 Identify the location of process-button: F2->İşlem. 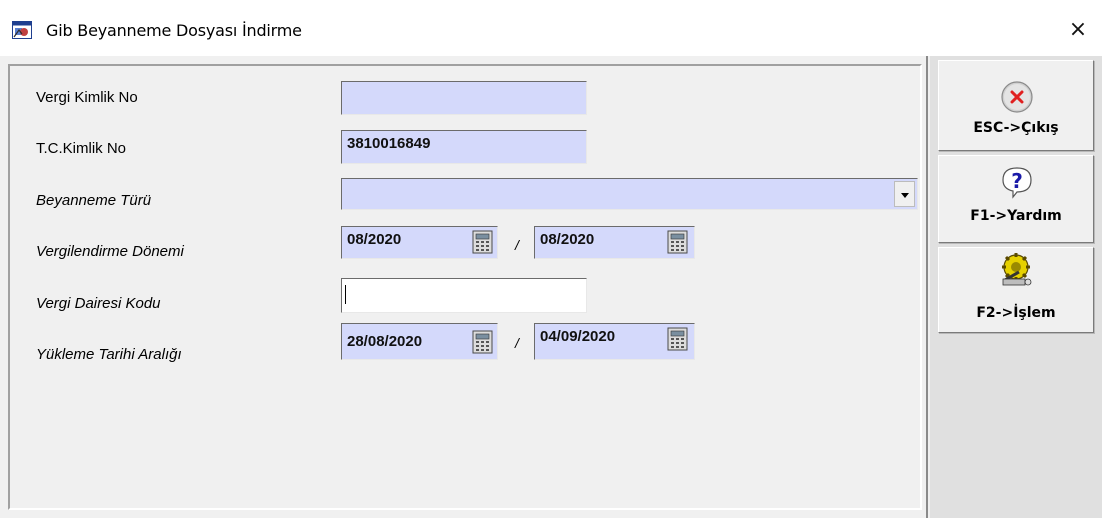
(1016, 290).